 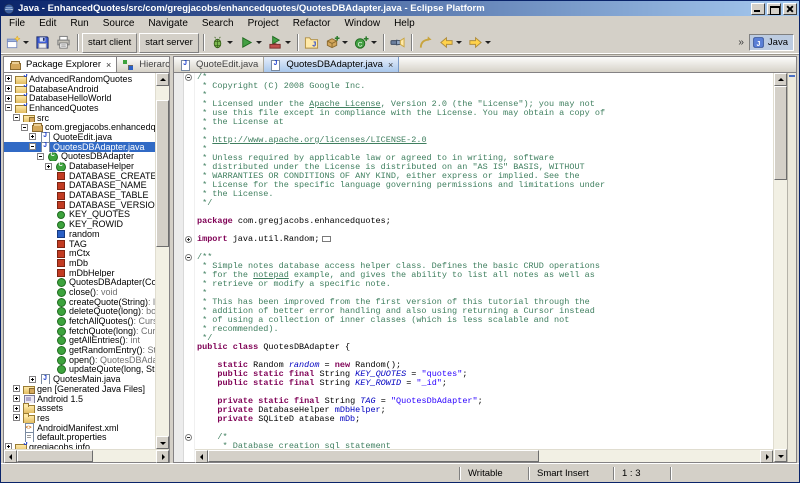 What do you see at coordinates (365, 43) in the screenshot?
I see `new-class-button: C` at bounding box center [365, 43].